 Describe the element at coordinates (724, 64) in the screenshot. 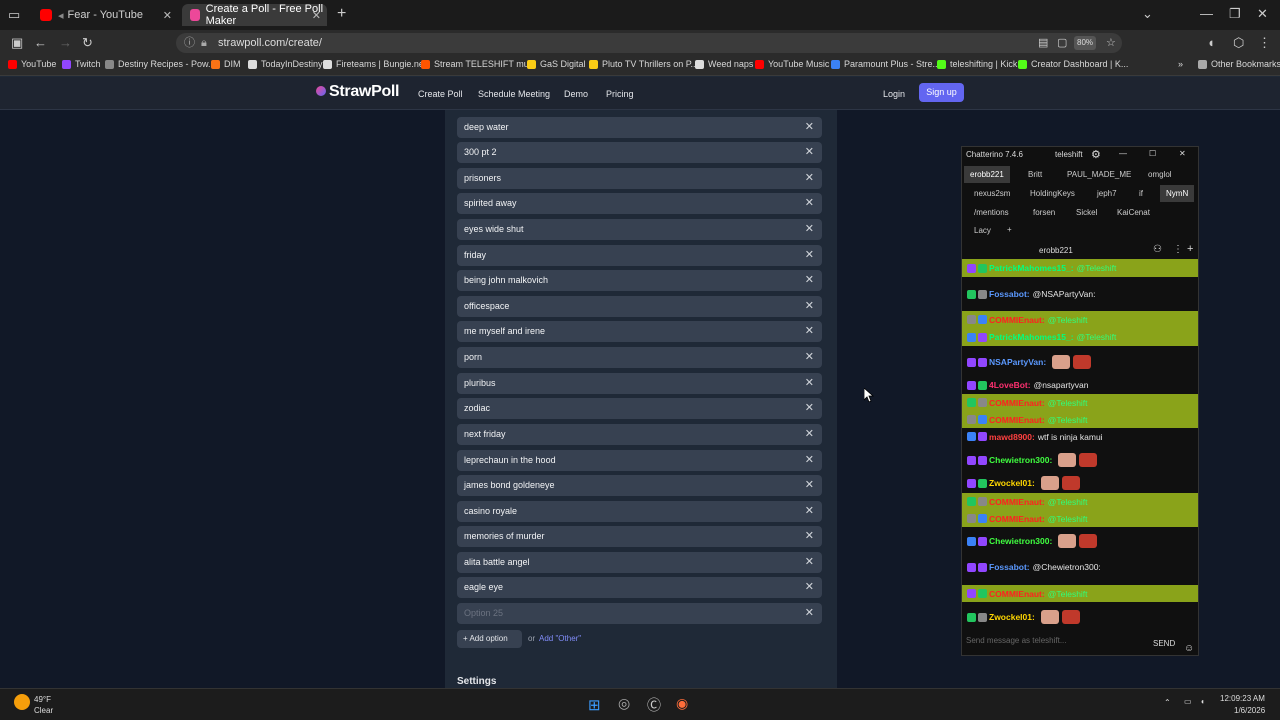

I see `bookmark-item: Weed naps` at that location.